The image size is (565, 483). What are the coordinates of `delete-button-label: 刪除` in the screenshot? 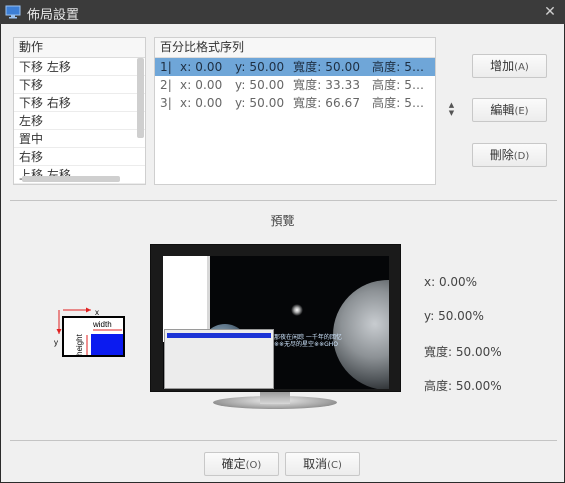 It's located at (501, 155).